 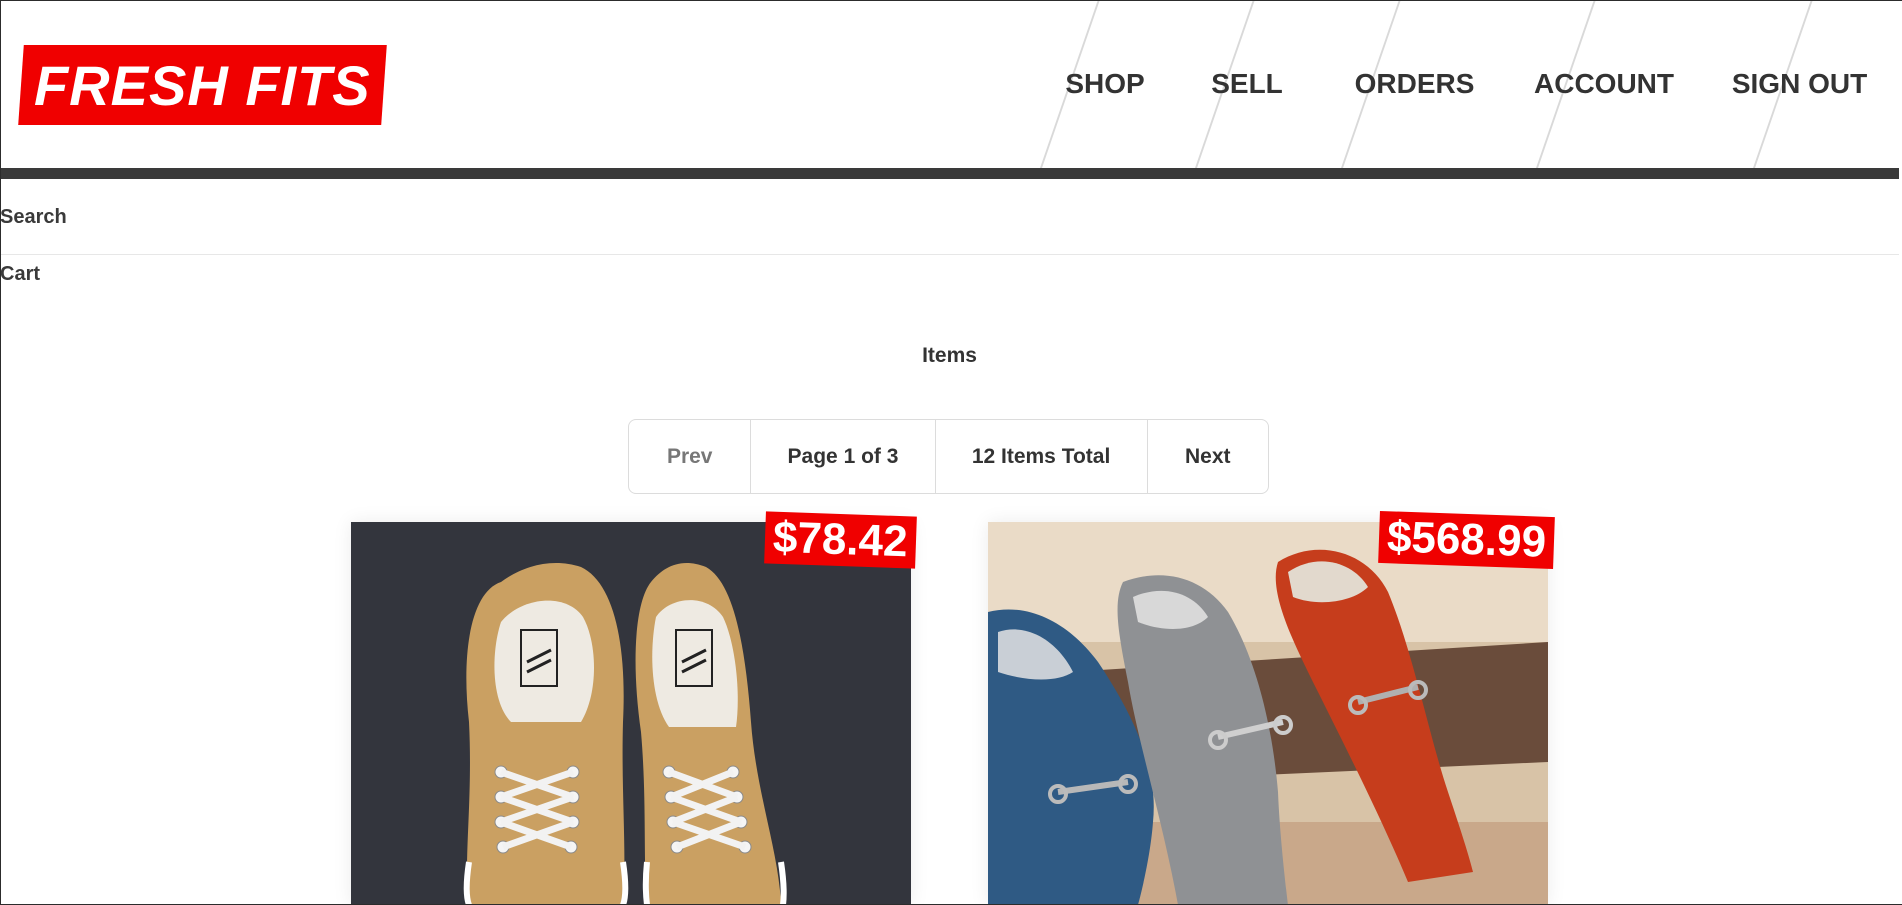 What do you see at coordinates (690, 456) in the screenshot?
I see `prev-button: Prev` at bounding box center [690, 456].